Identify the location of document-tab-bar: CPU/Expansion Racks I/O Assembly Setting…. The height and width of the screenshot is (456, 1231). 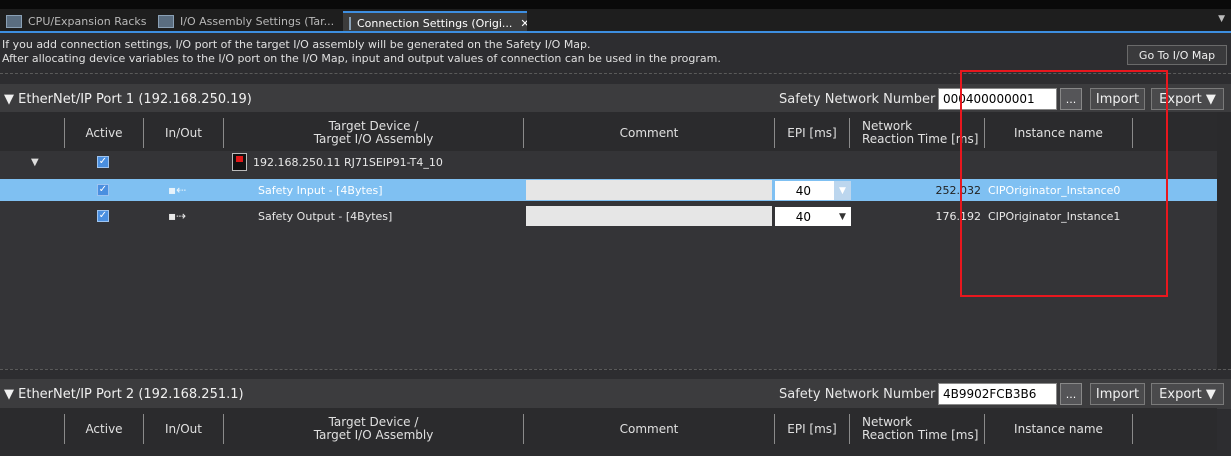
(615, 17).